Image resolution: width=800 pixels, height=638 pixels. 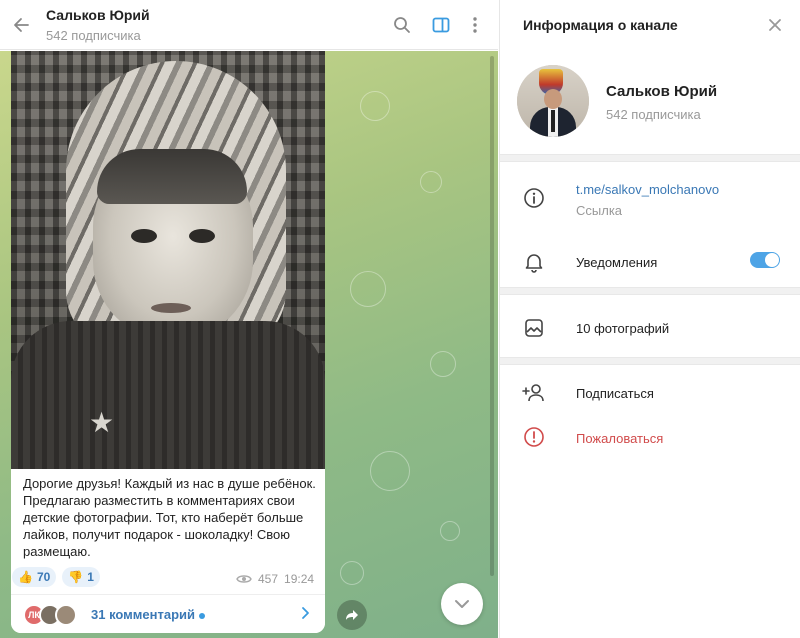 I want to click on reaction-count: 1, so click(x=90, y=577).